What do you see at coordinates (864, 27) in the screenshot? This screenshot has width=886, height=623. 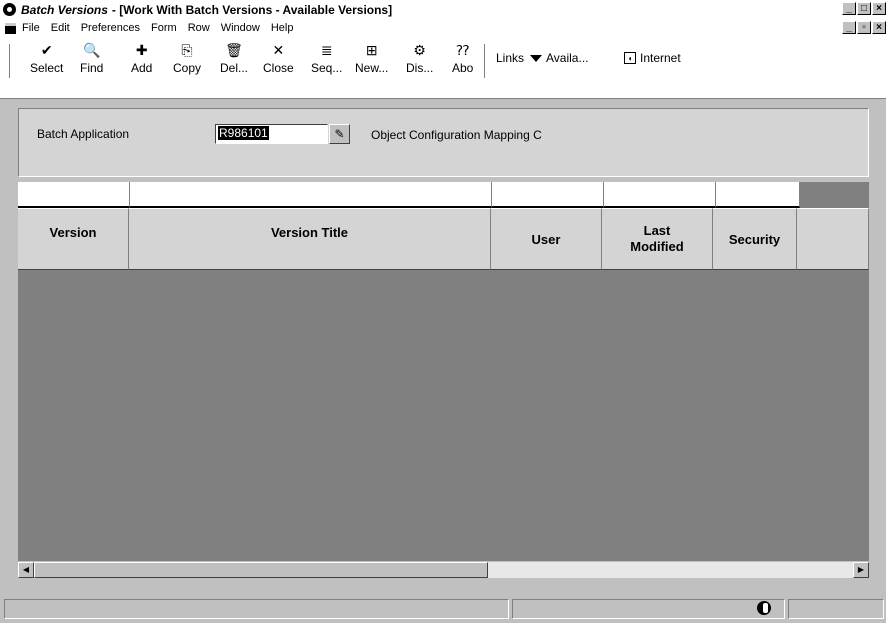 I see `doc-restore-button: ▫` at bounding box center [864, 27].